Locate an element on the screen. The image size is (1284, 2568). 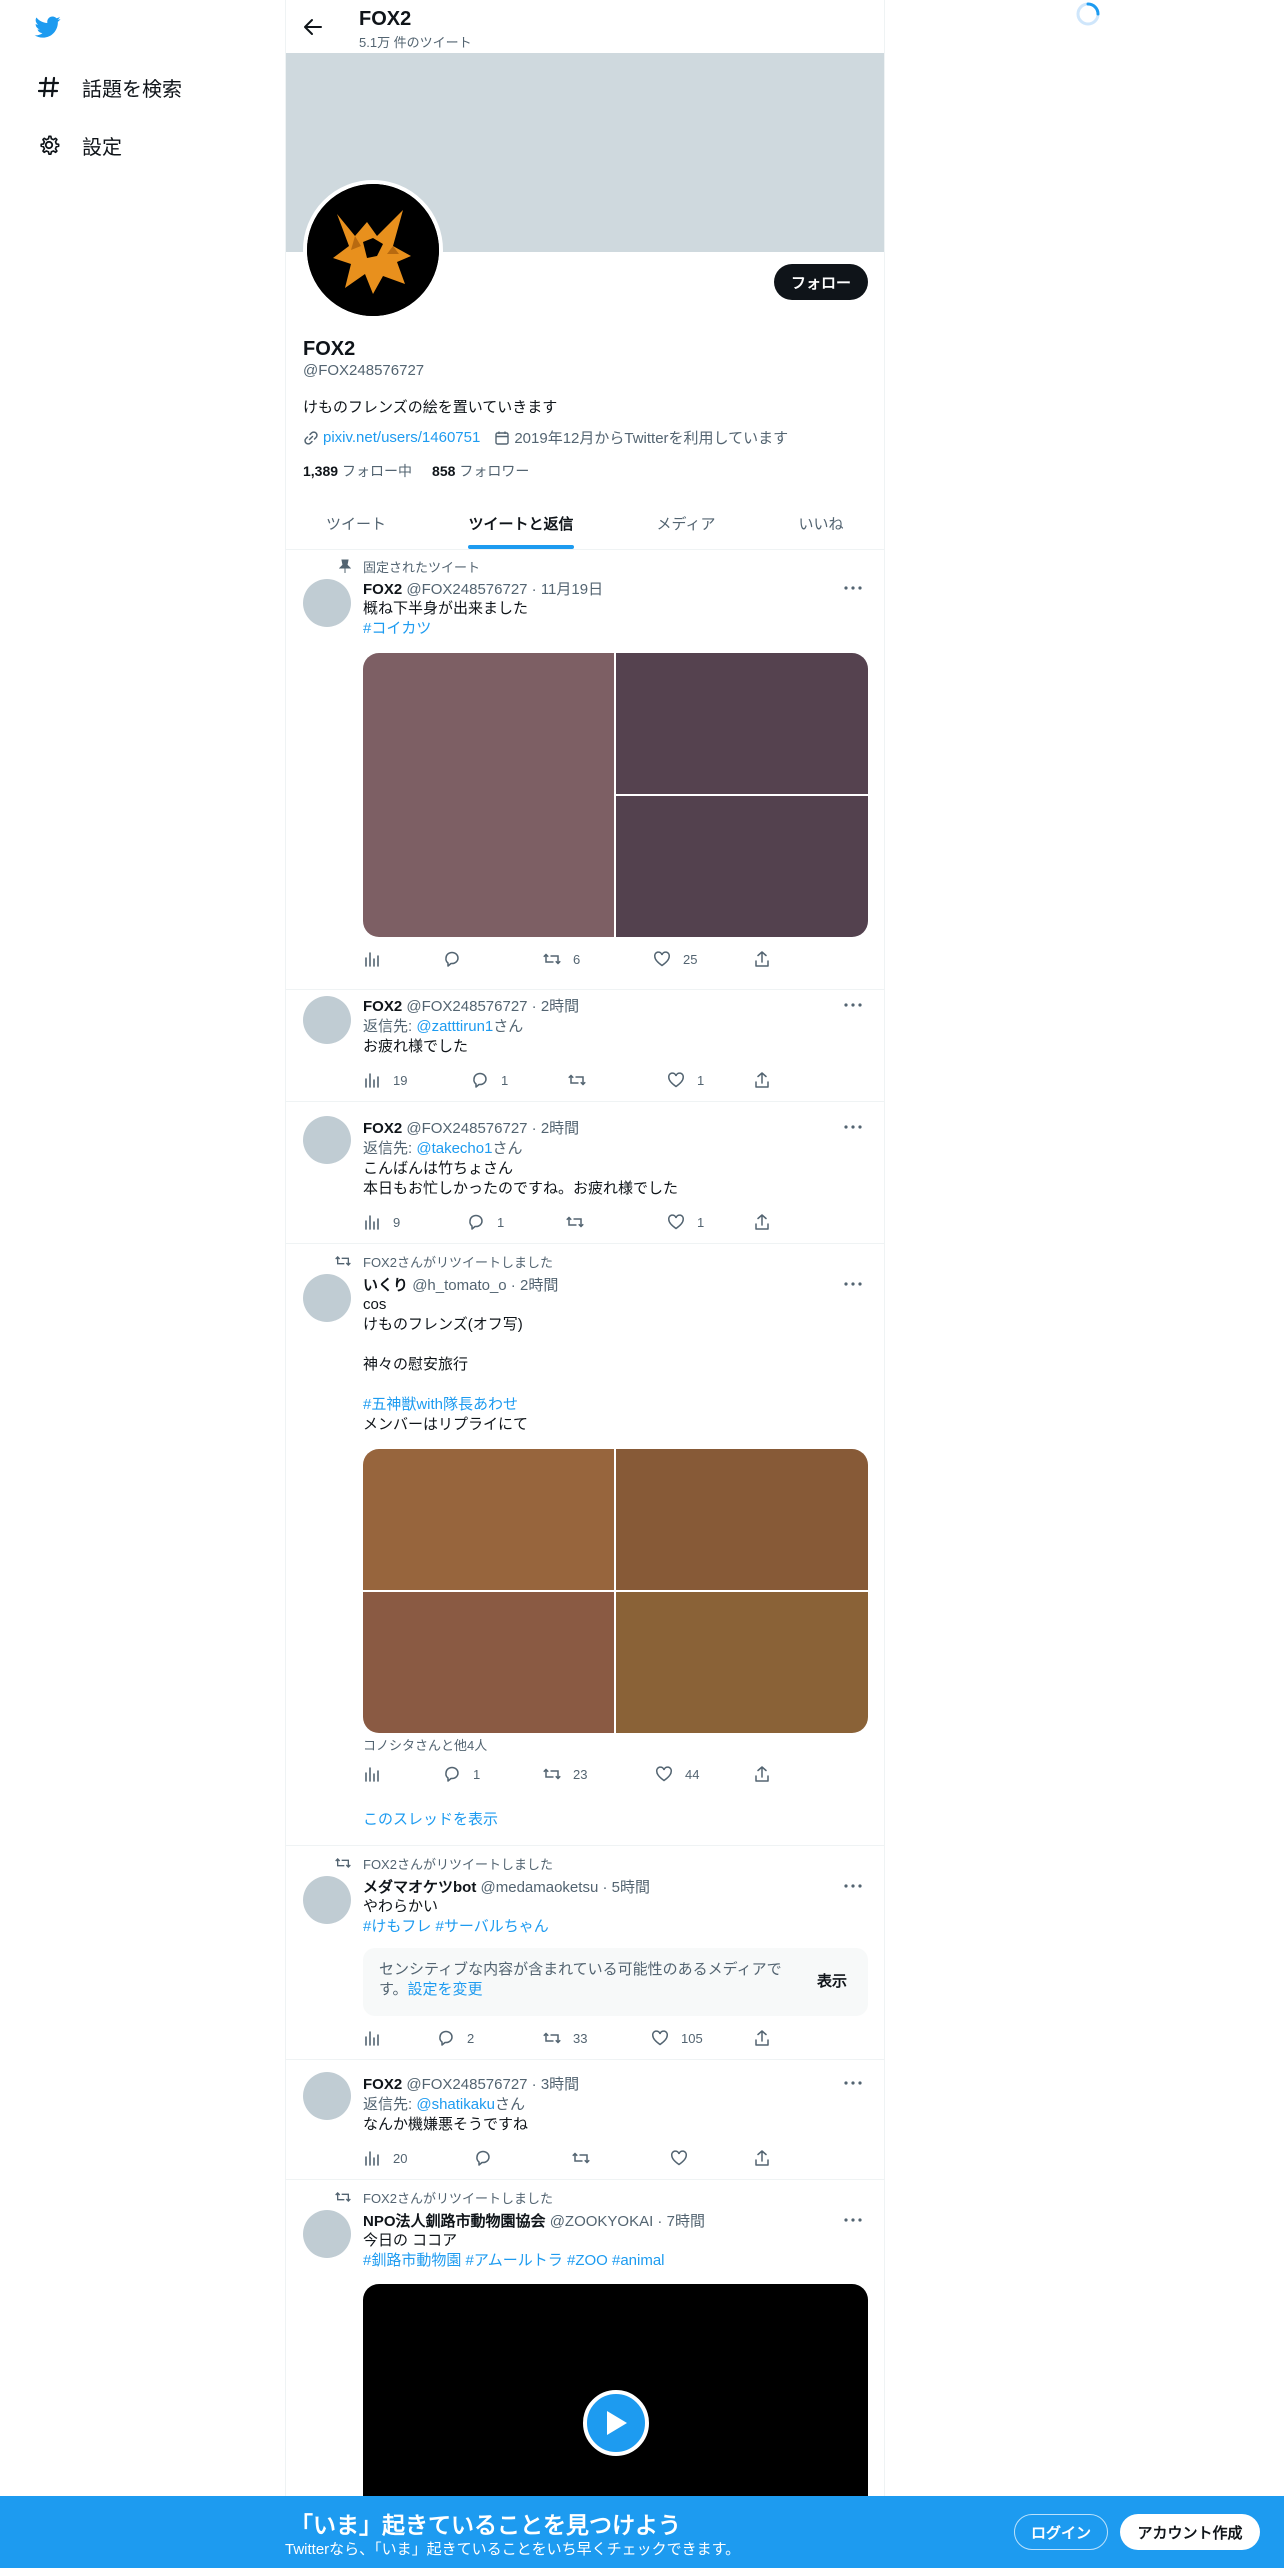
like-action is located at coordinates (685, 2158).